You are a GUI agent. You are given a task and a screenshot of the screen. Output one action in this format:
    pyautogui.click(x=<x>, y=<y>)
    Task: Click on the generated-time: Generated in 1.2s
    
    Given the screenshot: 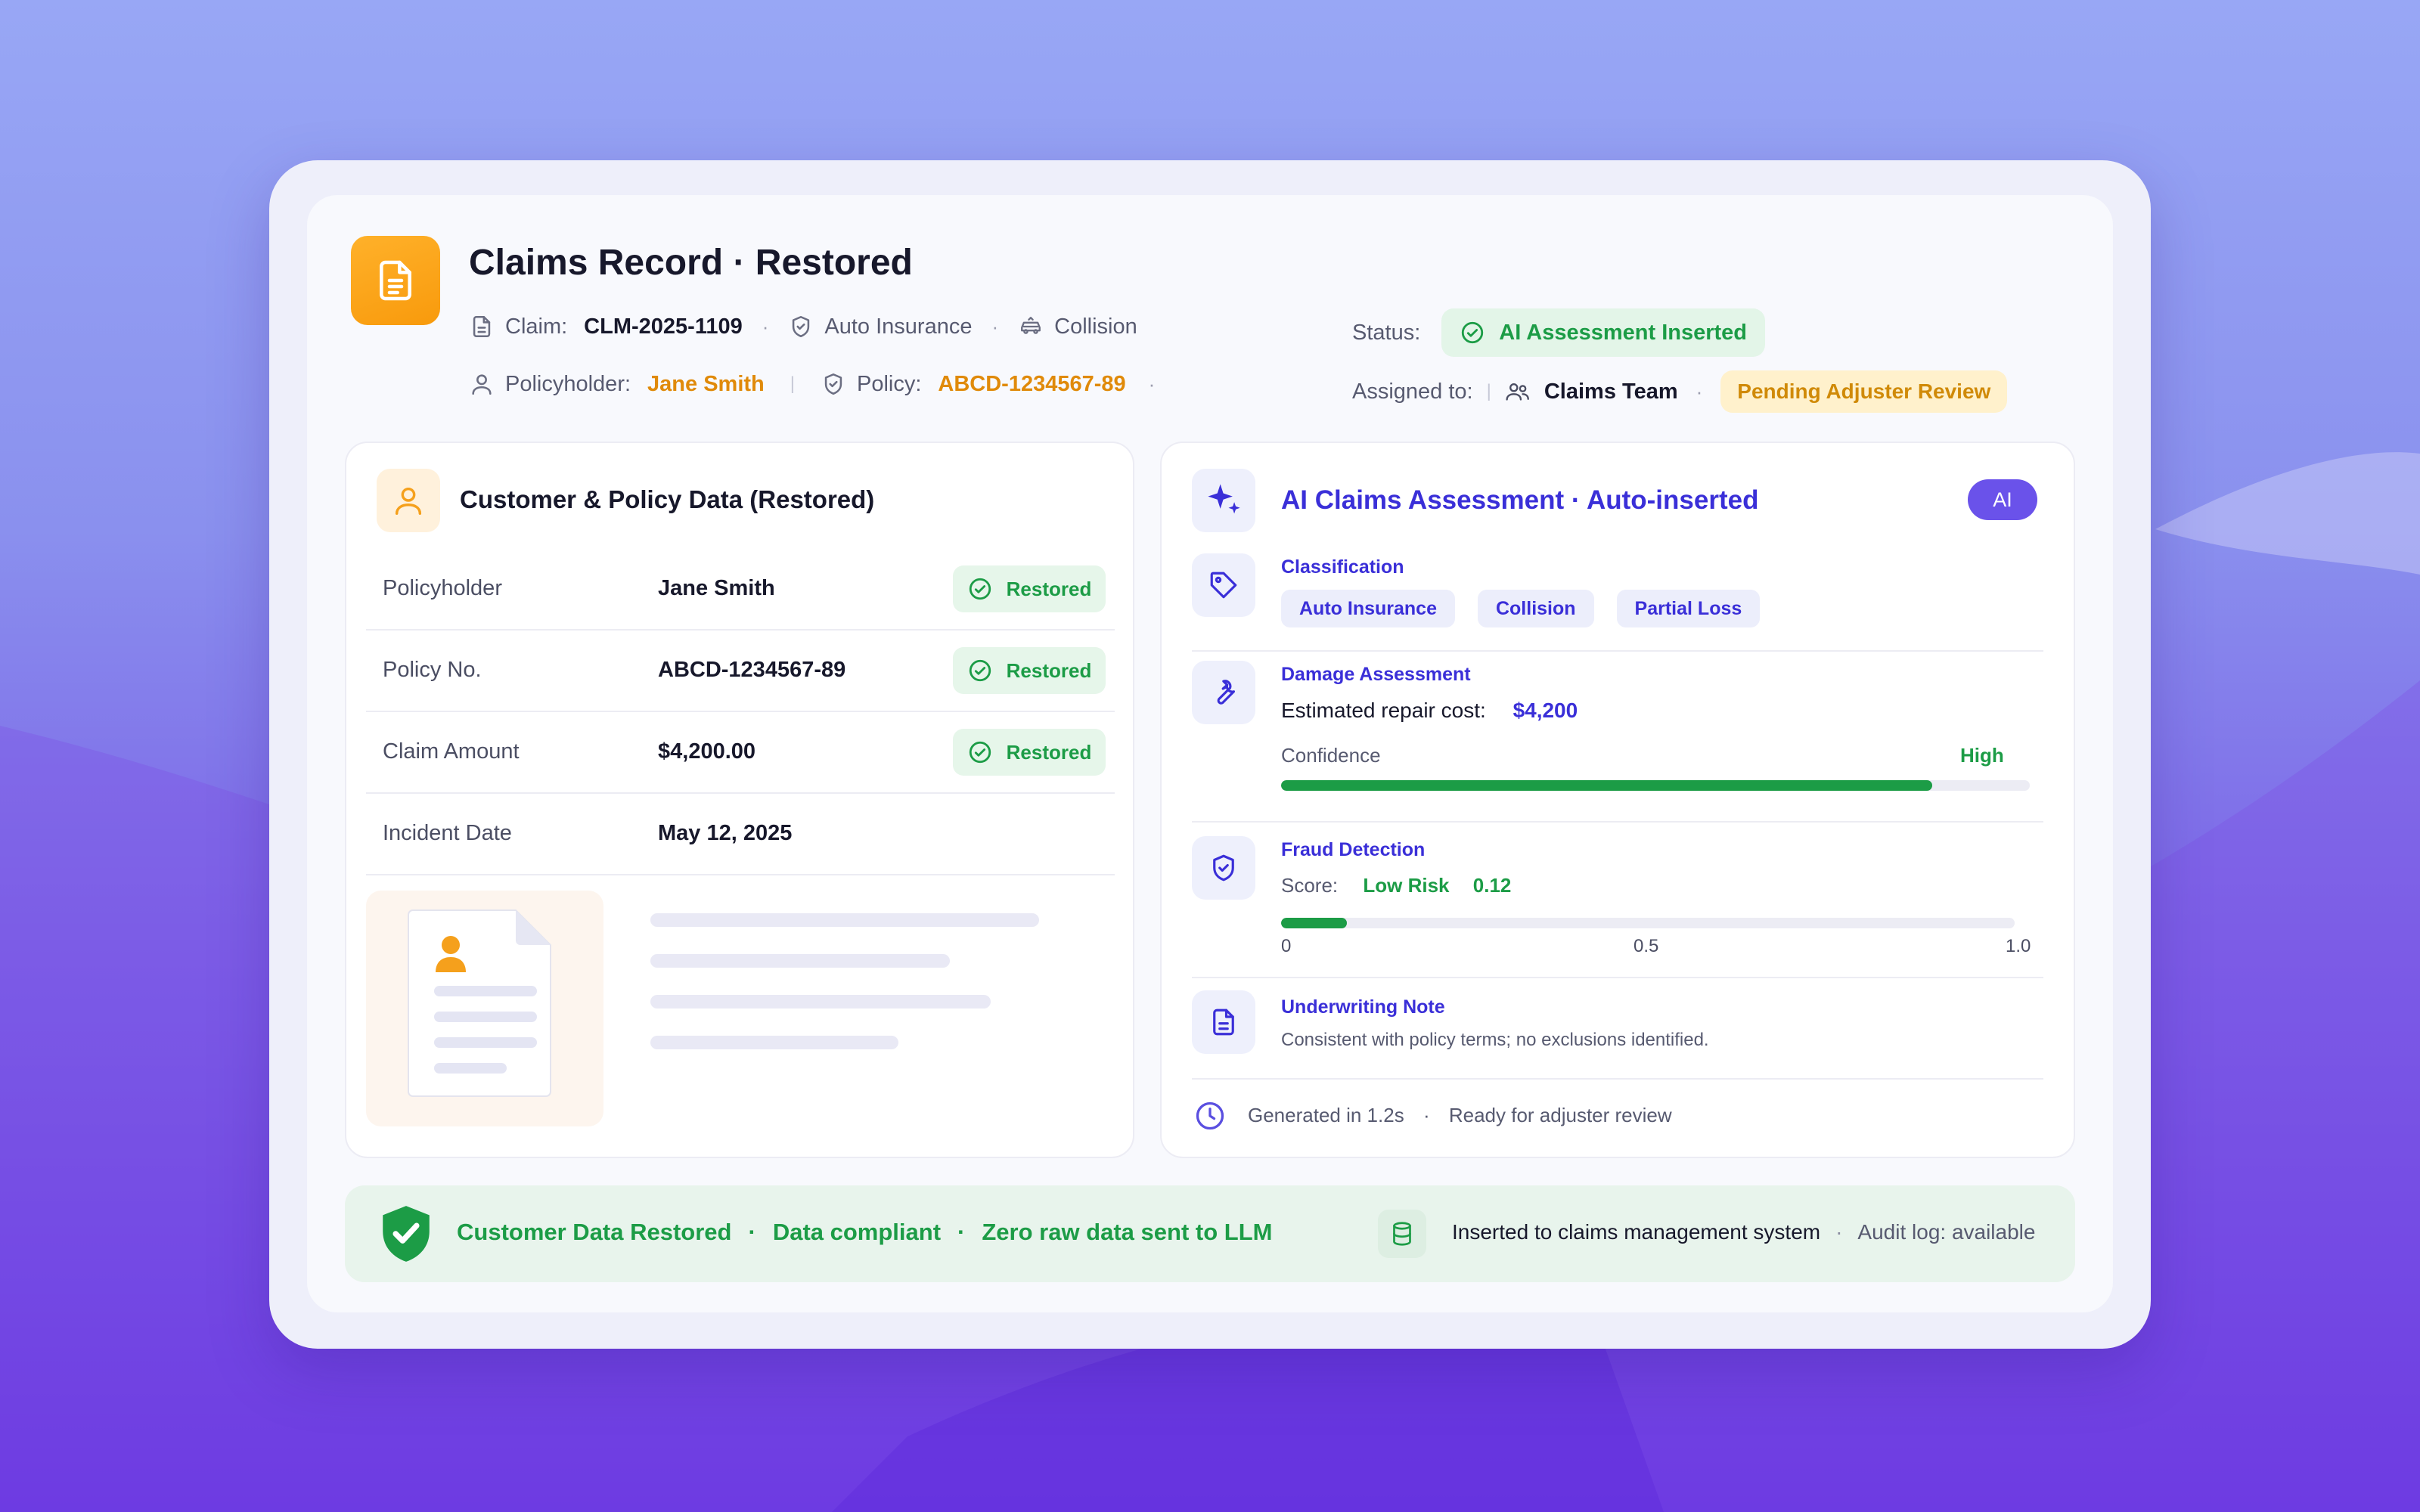 What is the action you would take?
    pyautogui.click(x=1326, y=1115)
    